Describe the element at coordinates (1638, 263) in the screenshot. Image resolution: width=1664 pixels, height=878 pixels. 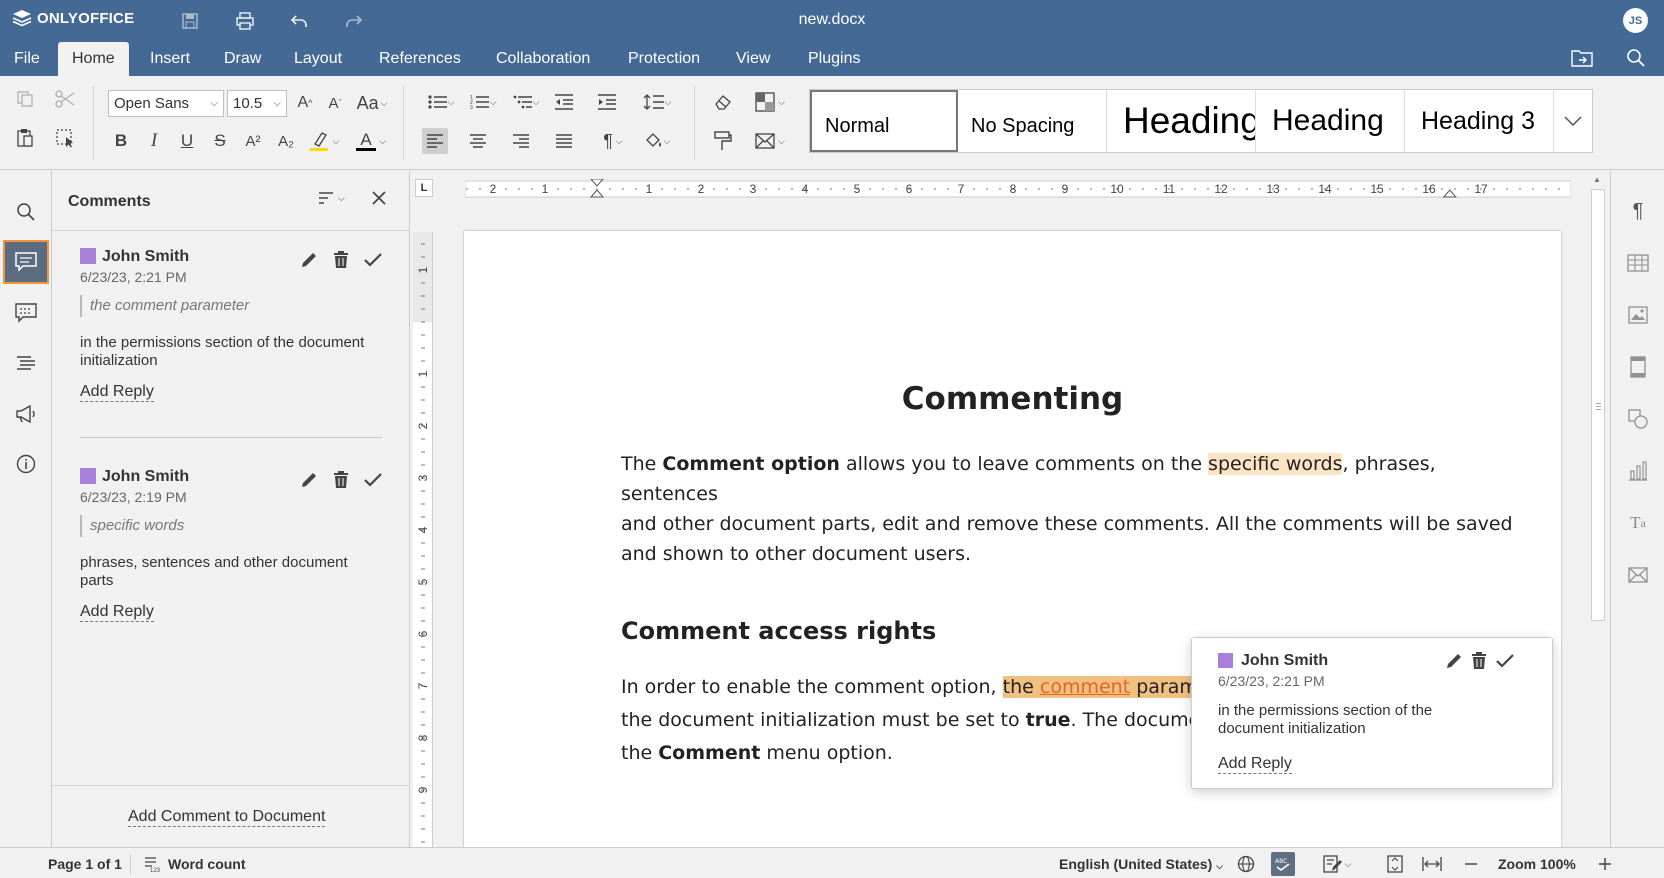
I see `table-settings-icon` at that location.